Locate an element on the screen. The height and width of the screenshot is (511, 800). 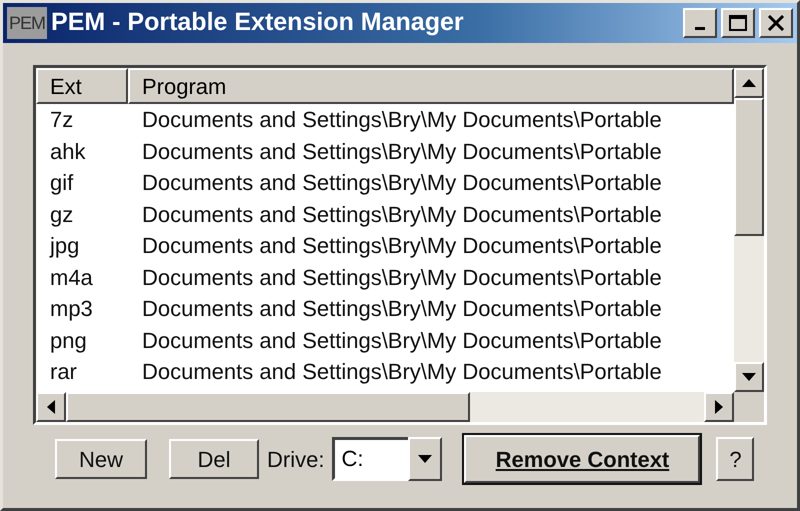
caret-icon is located at coordinates (425, 459).